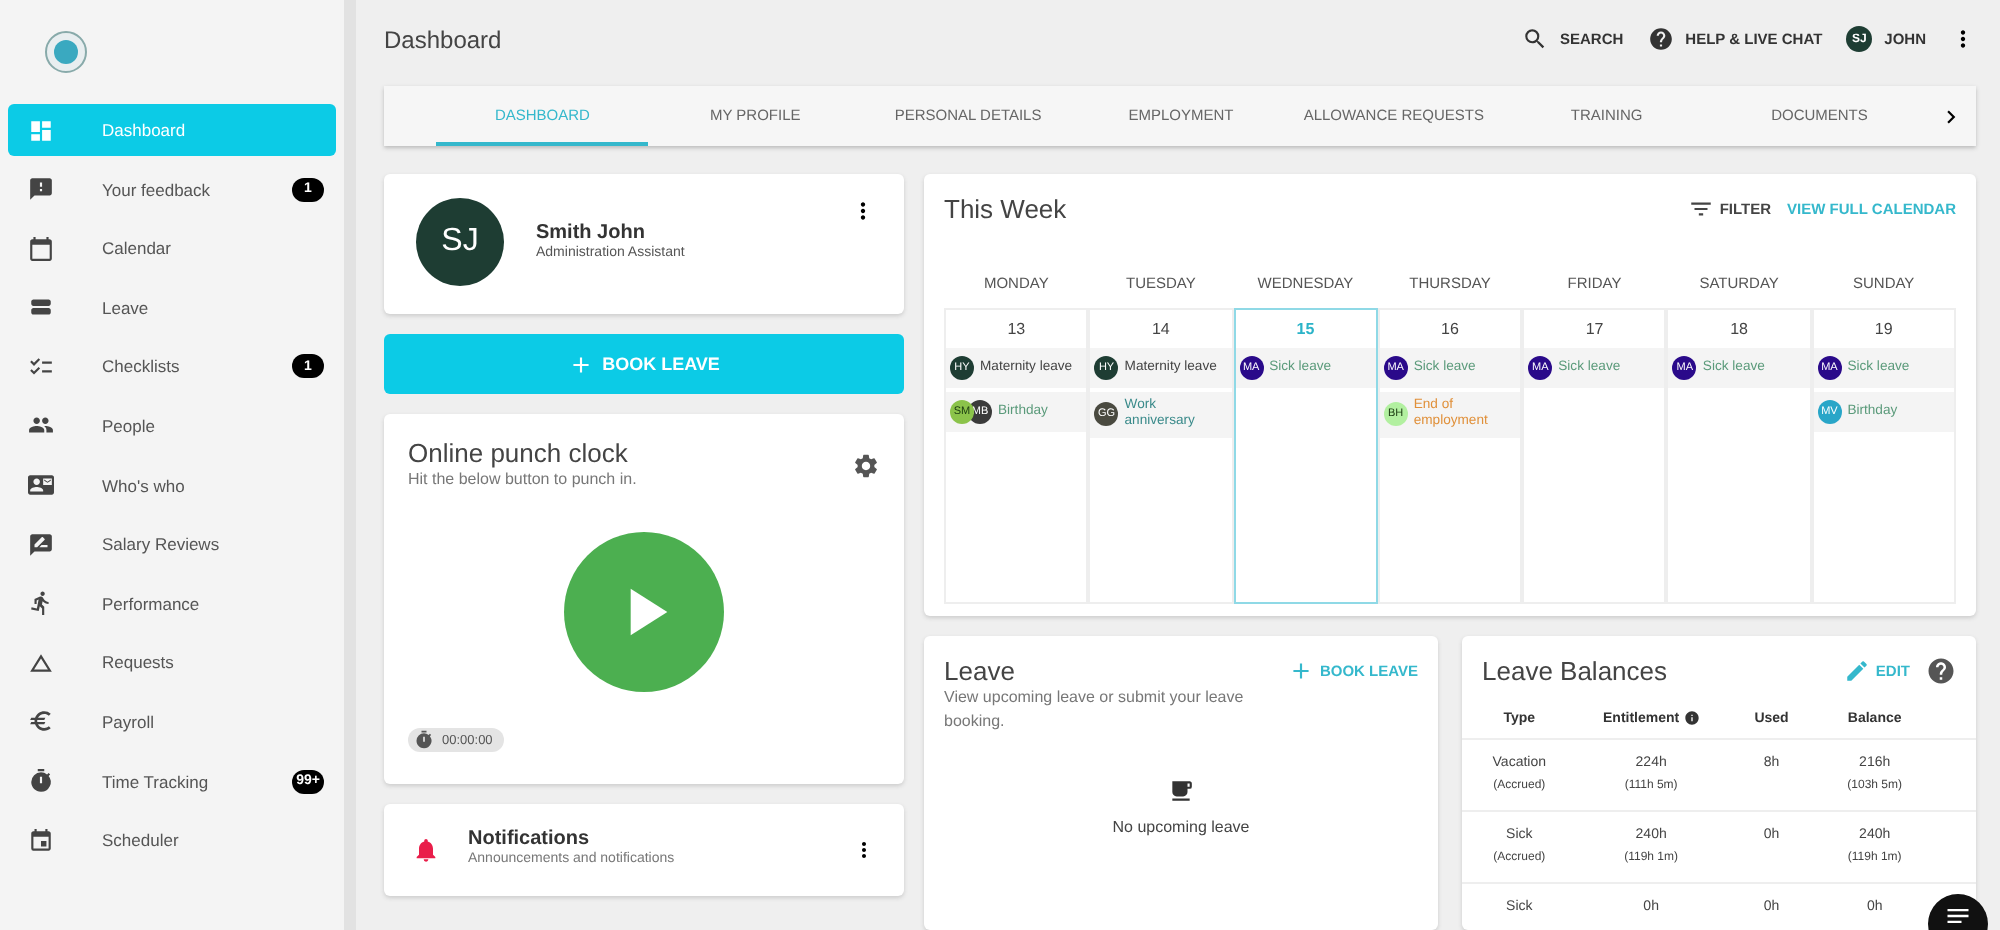 The image size is (2000, 930). Describe the element at coordinates (172, 603) in the screenshot. I see `sidebar-item: Performance` at that location.